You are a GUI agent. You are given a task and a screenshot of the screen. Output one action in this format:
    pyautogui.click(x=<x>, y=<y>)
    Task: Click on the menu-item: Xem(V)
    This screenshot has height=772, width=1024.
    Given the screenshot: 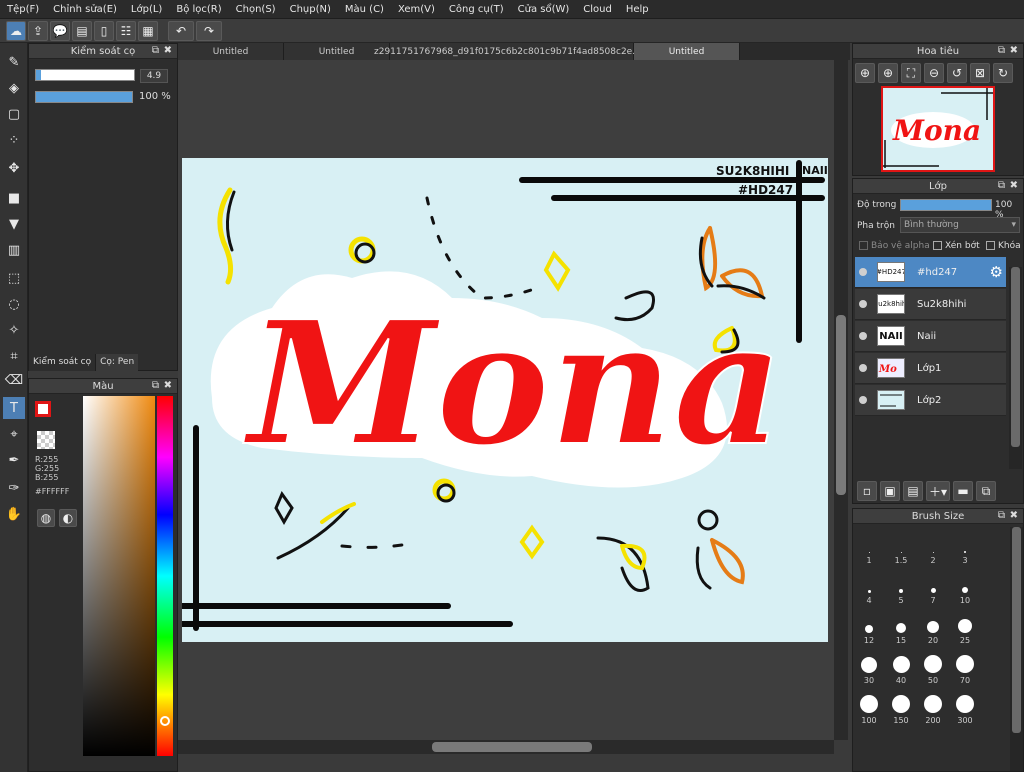 What is the action you would take?
    pyautogui.click(x=416, y=9)
    